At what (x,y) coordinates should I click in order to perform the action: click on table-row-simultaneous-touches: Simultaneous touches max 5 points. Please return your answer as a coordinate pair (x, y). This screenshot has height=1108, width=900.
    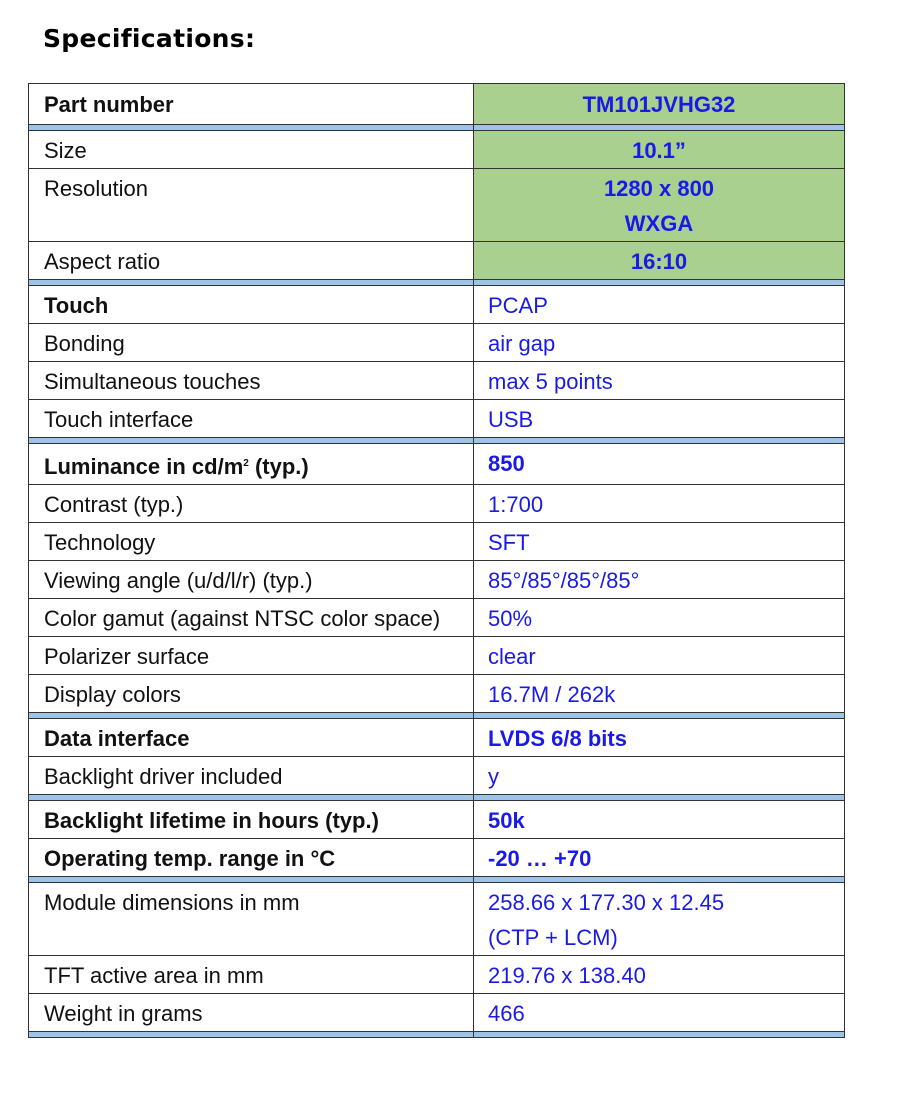
    Looking at the image, I should click on (436, 380).